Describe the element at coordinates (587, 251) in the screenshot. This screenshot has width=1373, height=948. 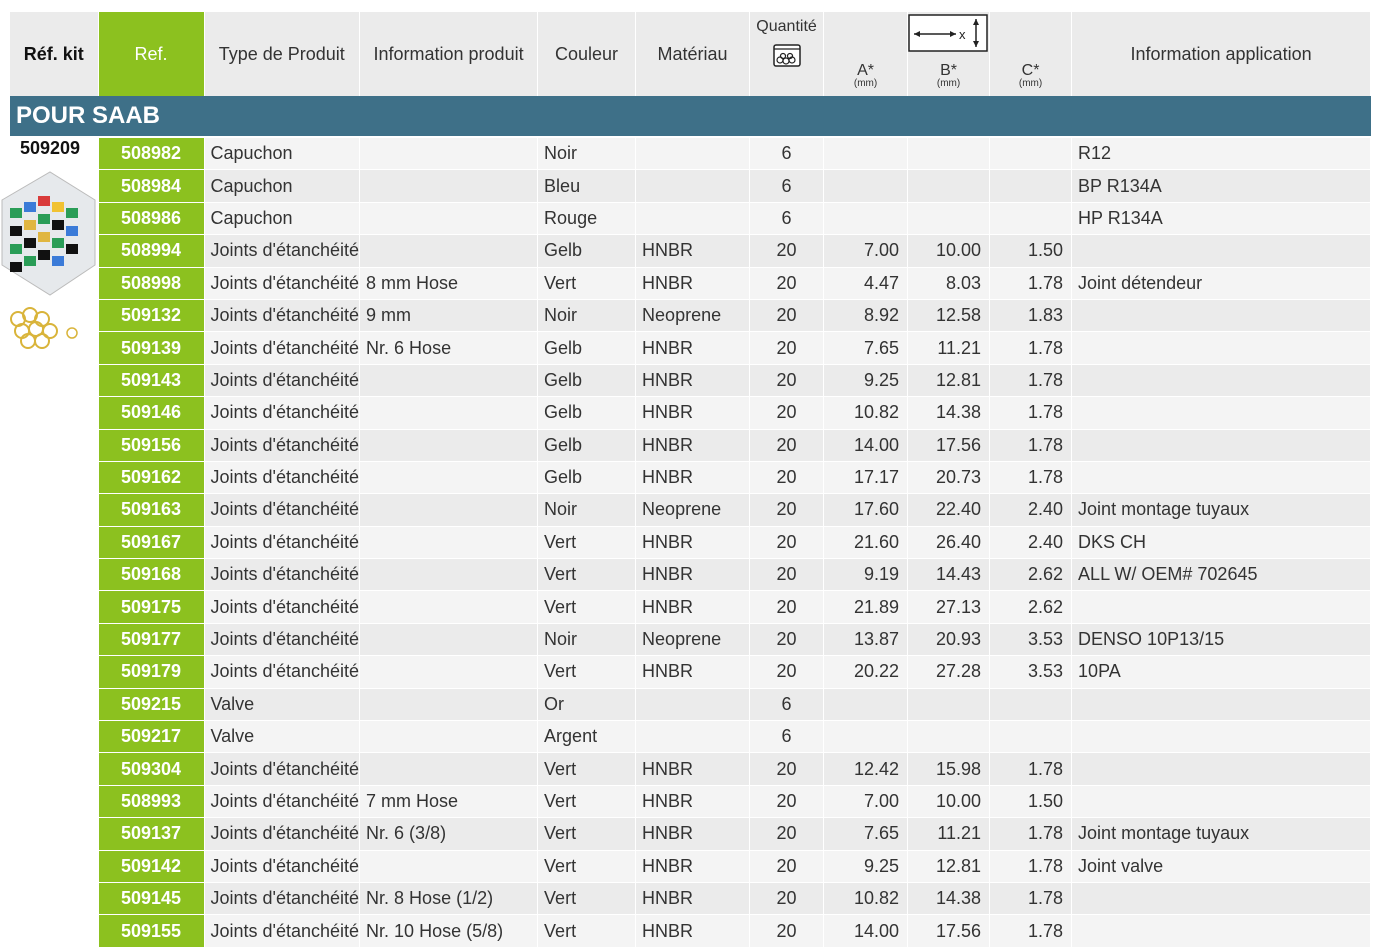
I see `couleur-cell: Gelb` at that location.